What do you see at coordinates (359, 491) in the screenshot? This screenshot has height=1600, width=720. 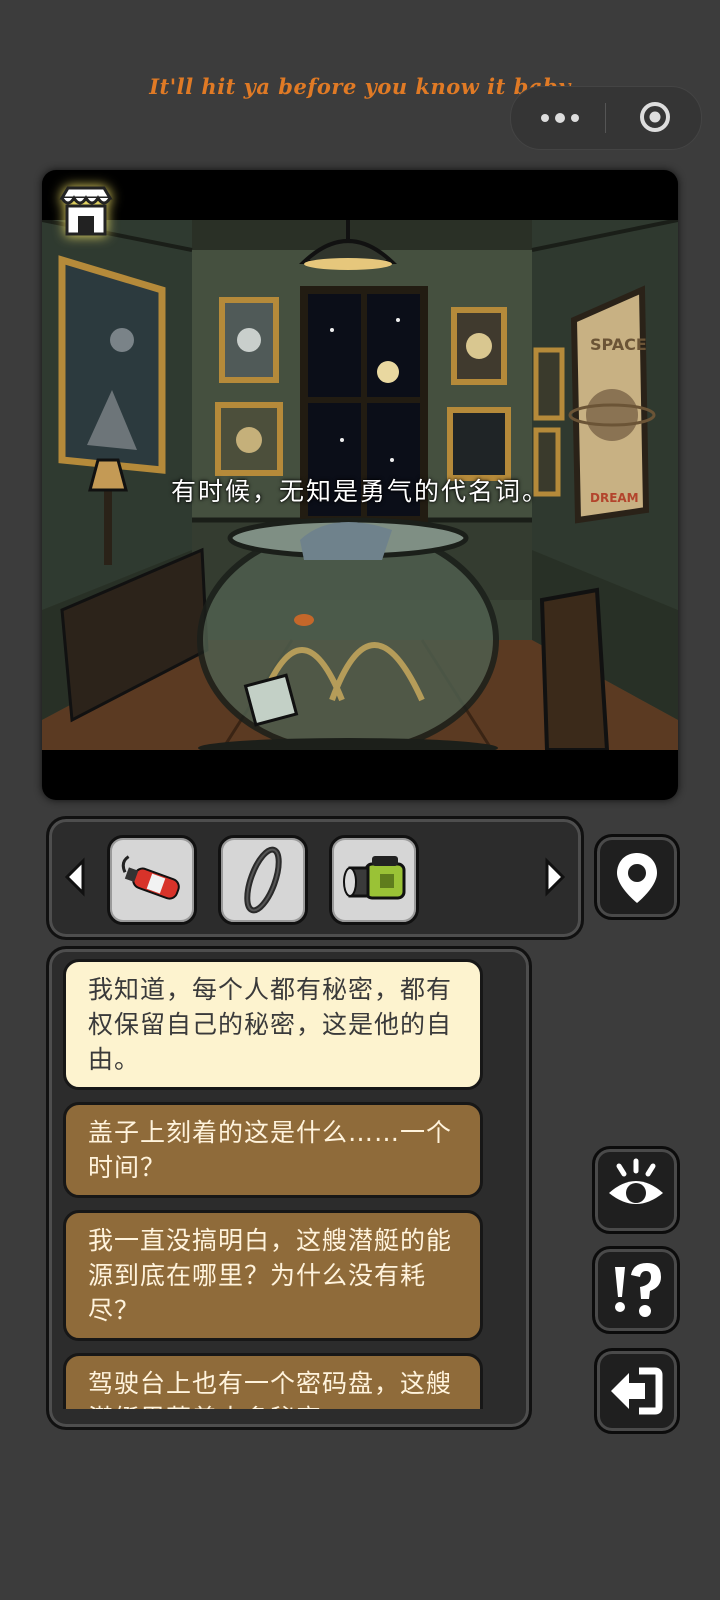 I see `scene-caption: 有时候，无知是勇气的代名词。` at bounding box center [359, 491].